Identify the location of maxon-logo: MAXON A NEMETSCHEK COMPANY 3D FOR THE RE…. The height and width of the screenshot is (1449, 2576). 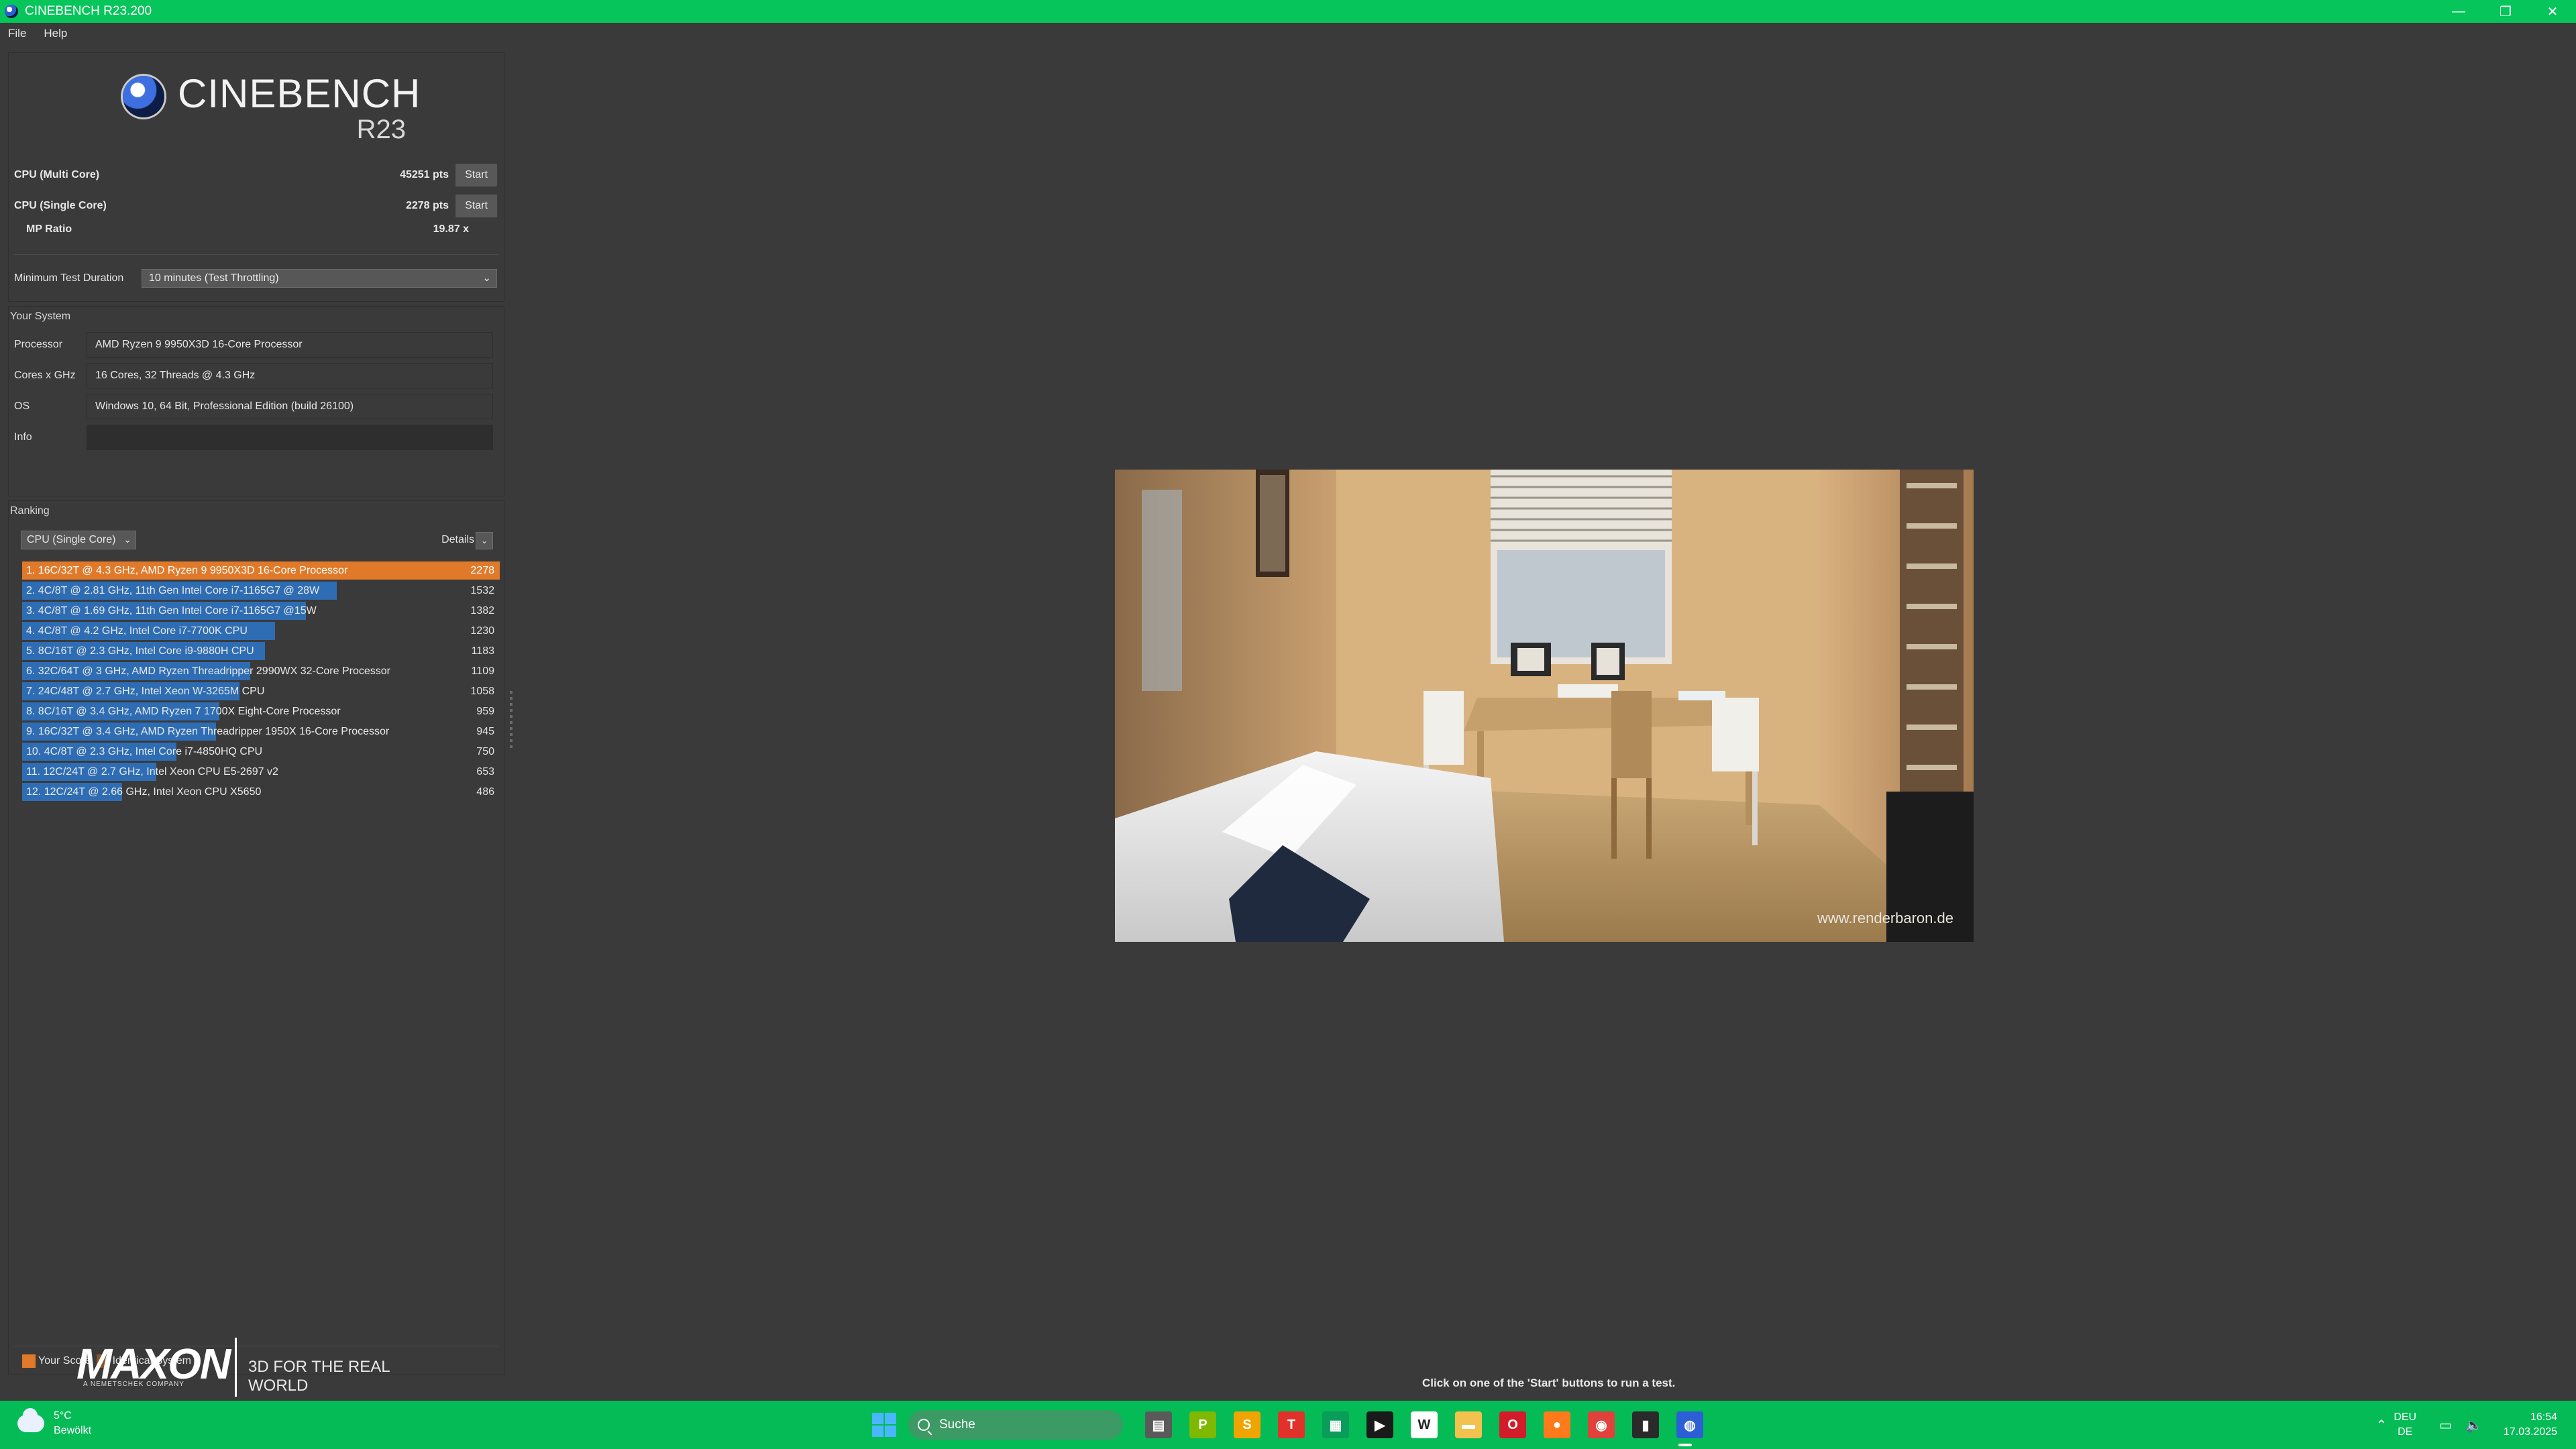
(264, 1367).